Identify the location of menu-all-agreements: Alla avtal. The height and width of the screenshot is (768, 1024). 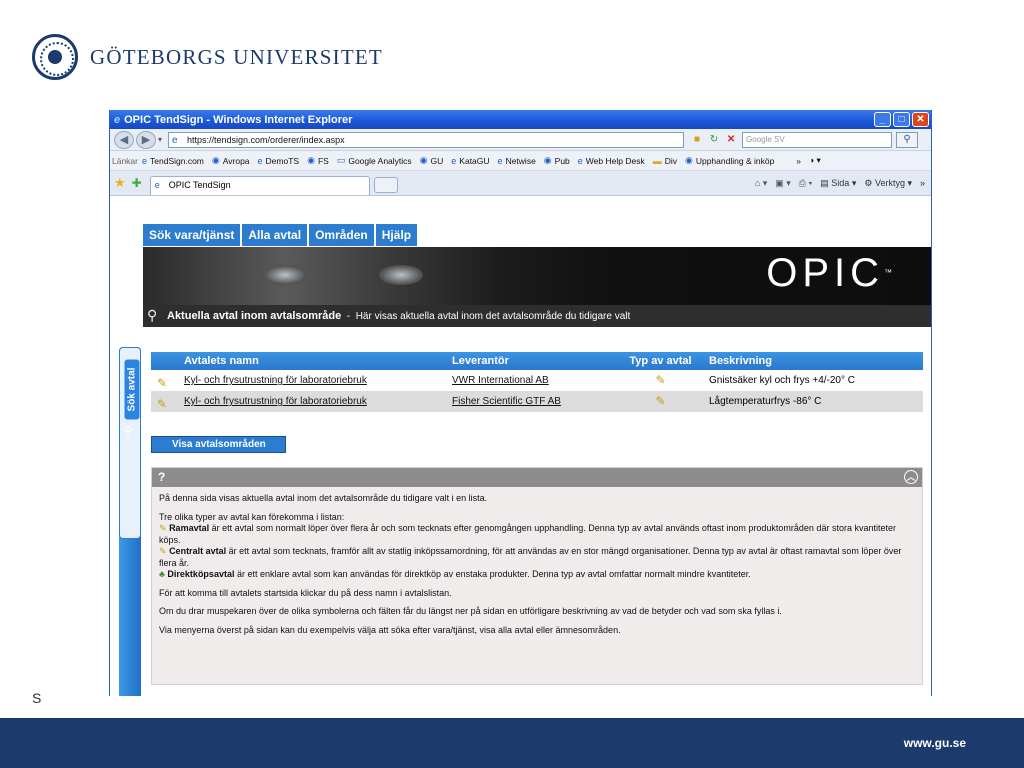
(276, 235).